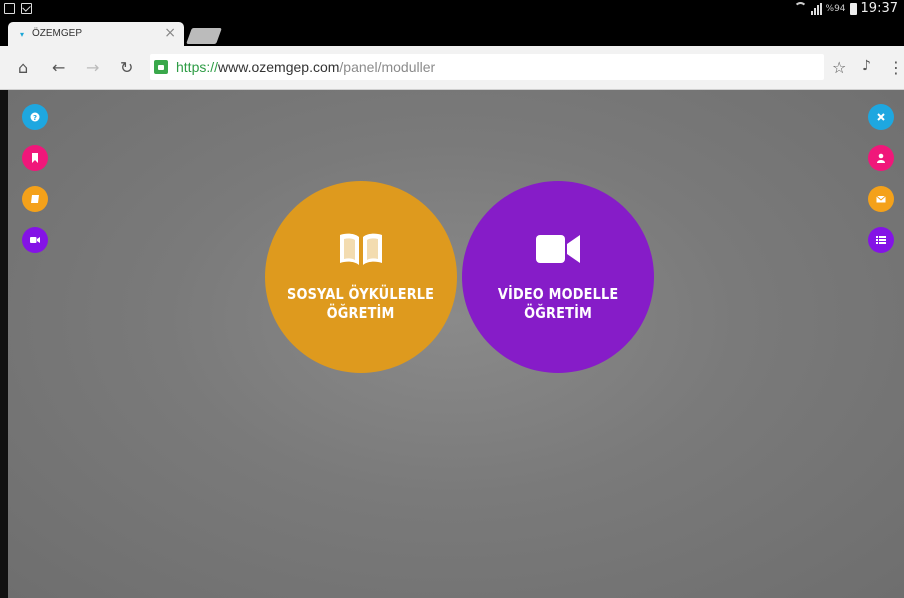 This screenshot has width=904, height=598. I want to click on menu-icon: ⋮, so click(896, 67).